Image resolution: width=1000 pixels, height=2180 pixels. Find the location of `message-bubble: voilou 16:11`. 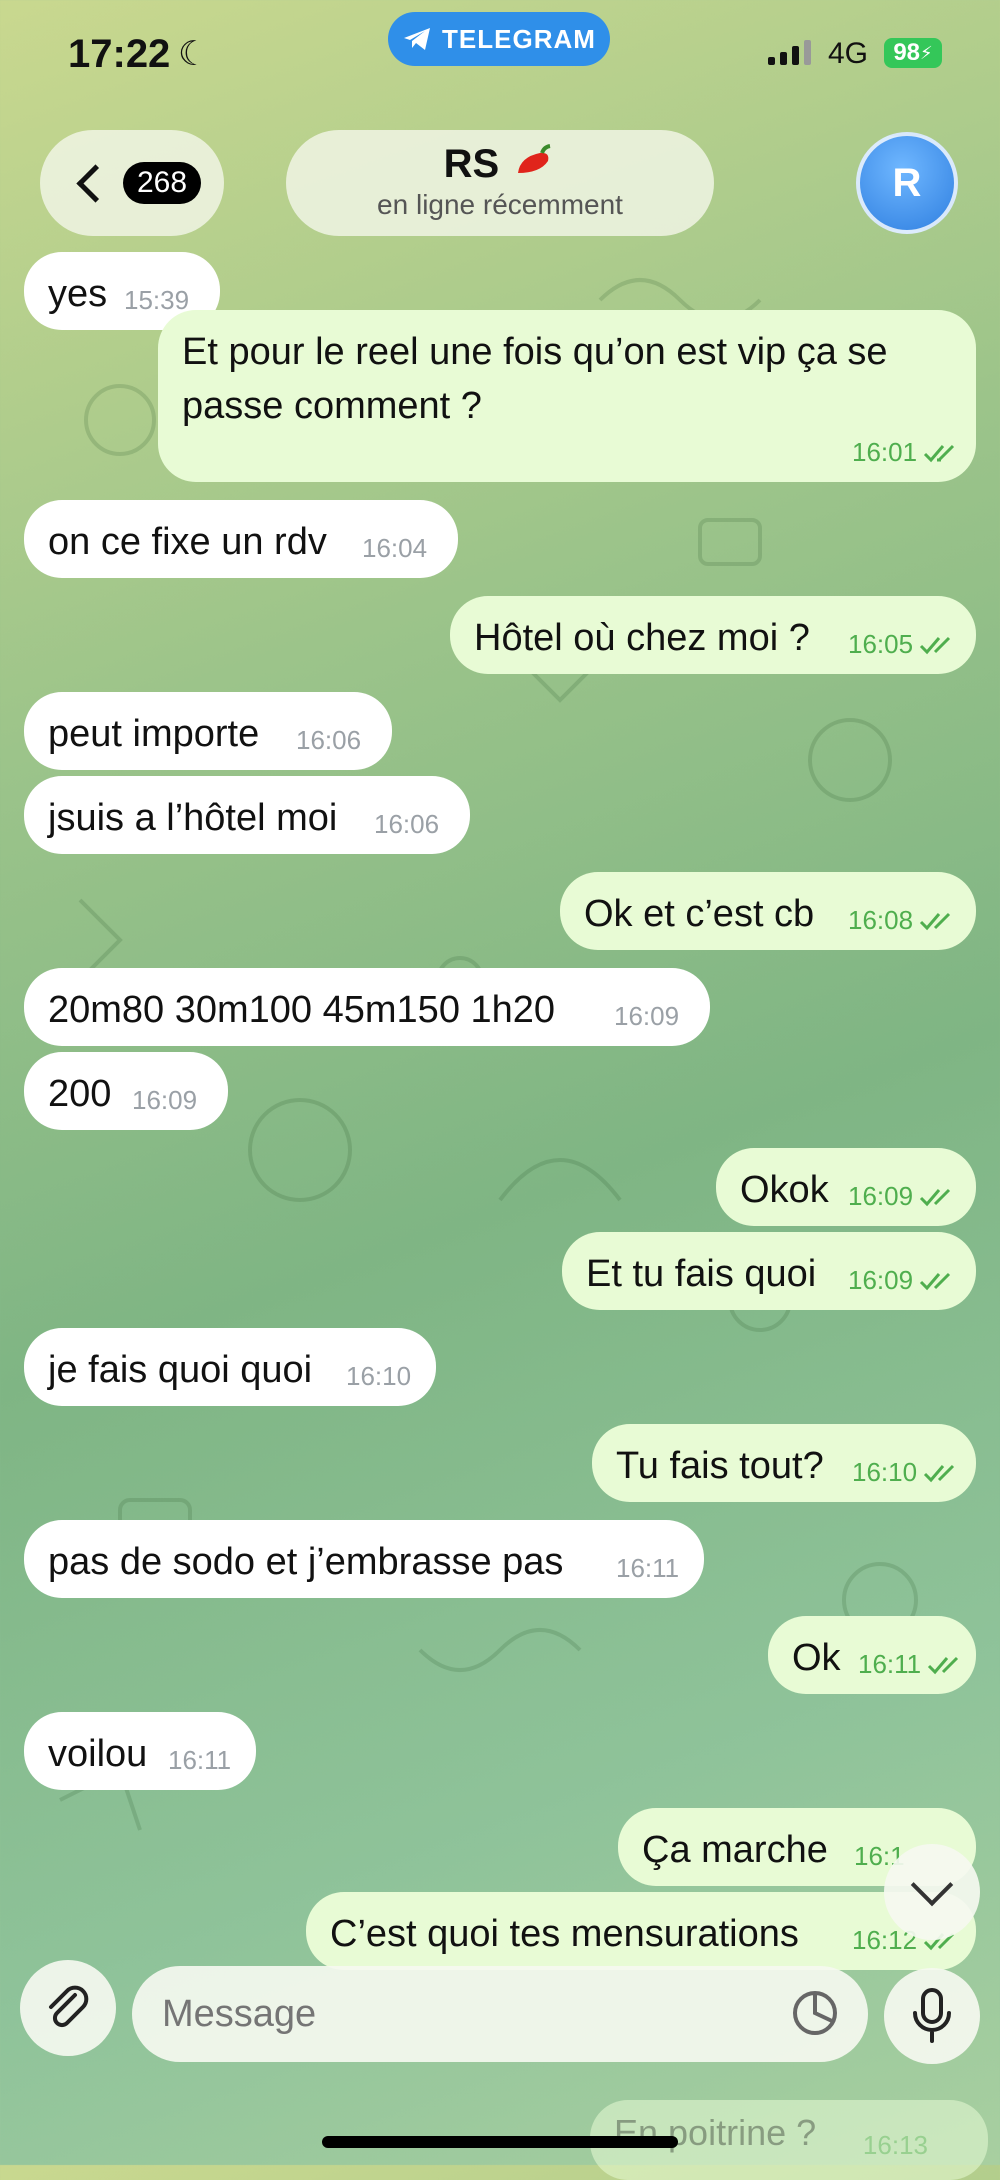

message-bubble: voilou 16:11 is located at coordinates (140, 1751).